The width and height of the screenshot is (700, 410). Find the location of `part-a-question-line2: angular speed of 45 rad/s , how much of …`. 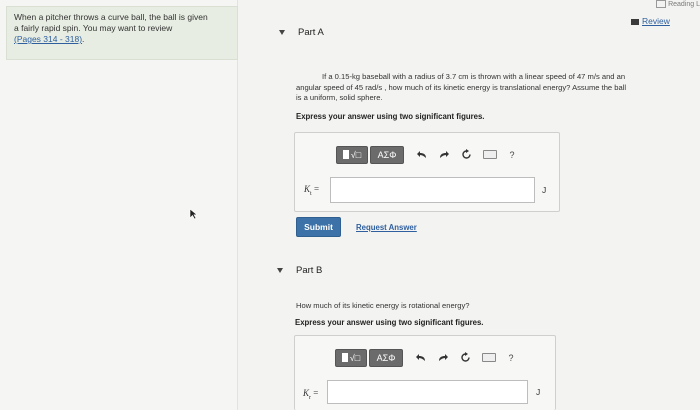

part-a-question-line2: angular speed of 45 rad/s , how much of … is located at coordinates (461, 87).